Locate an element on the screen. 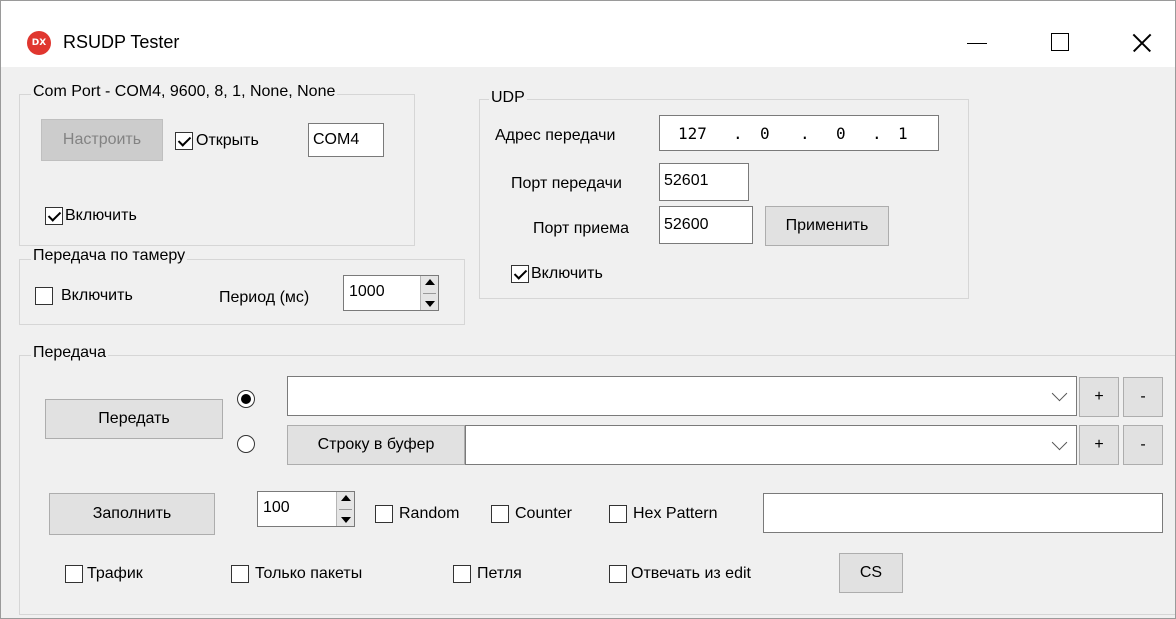 The height and width of the screenshot is (619, 1176). timer-legend: Передача по тамеру is located at coordinates (109, 256).